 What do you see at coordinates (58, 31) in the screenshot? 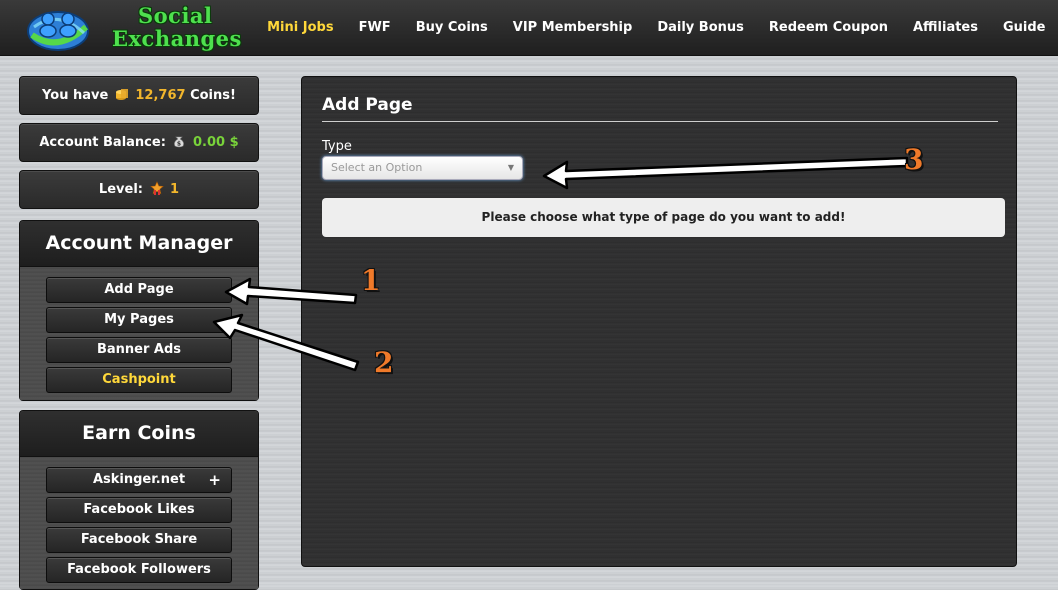
I see `globe-logo-icon` at bounding box center [58, 31].